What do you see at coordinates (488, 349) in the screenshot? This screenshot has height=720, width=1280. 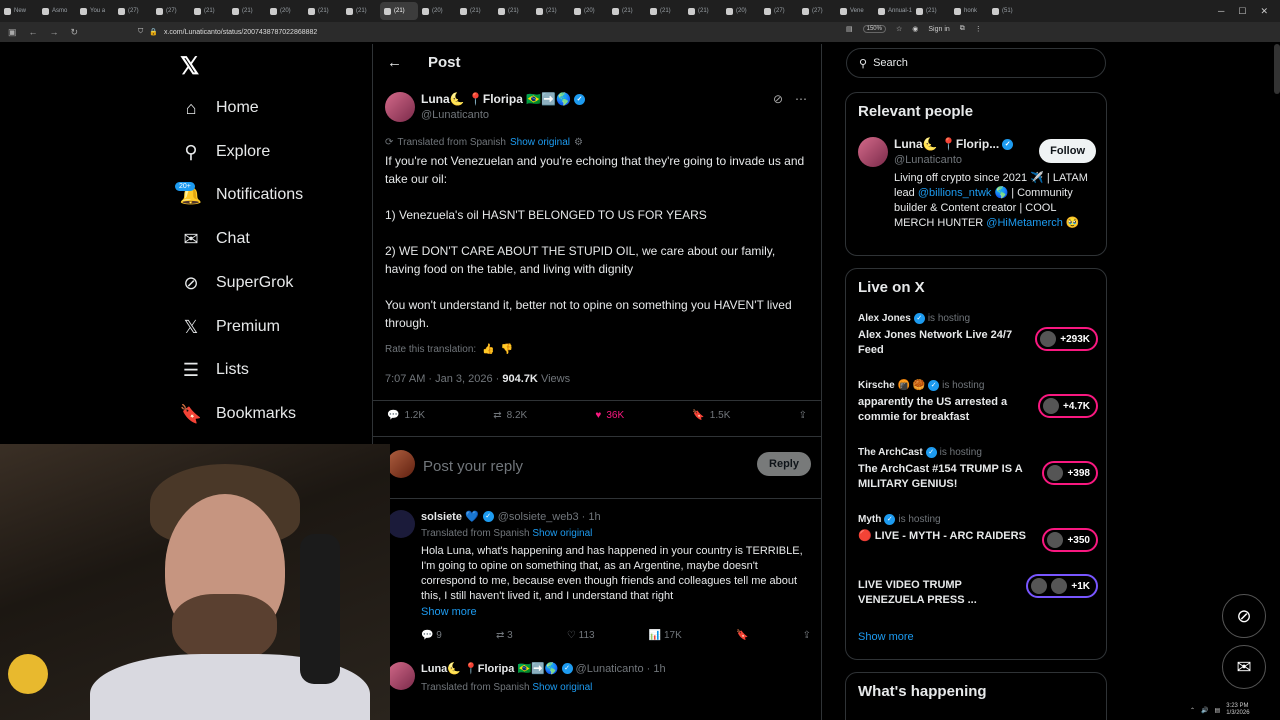 I see `thumbs-up-icon: 👍` at bounding box center [488, 349].